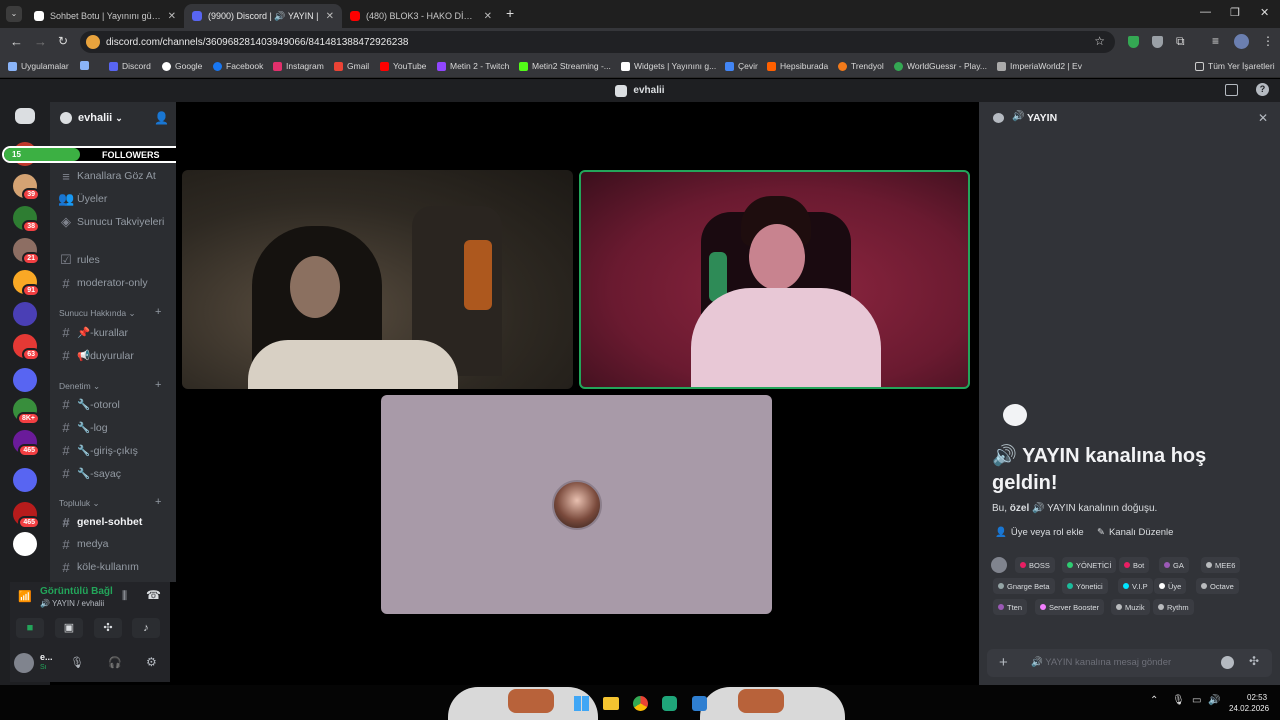 The width and height of the screenshot is (1280, 720). I want to click on camera-button: ■, so click(30, 628).